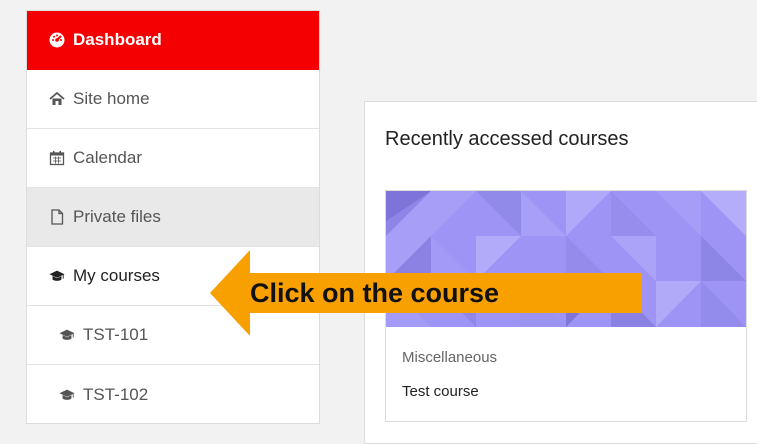  I want to click on callout-text: Click on the course, so click(375, 293).